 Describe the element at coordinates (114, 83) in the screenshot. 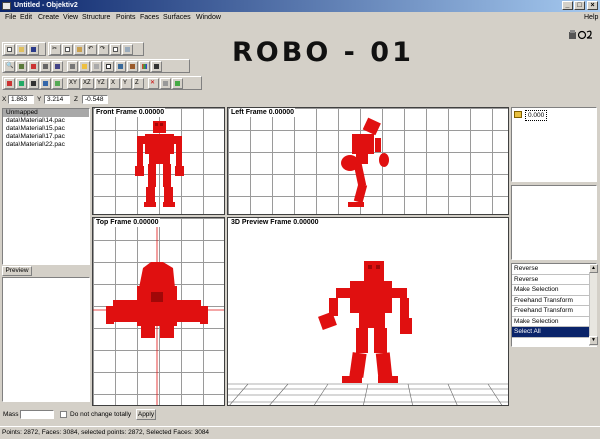

I see `axis-x-button: X` at that location.